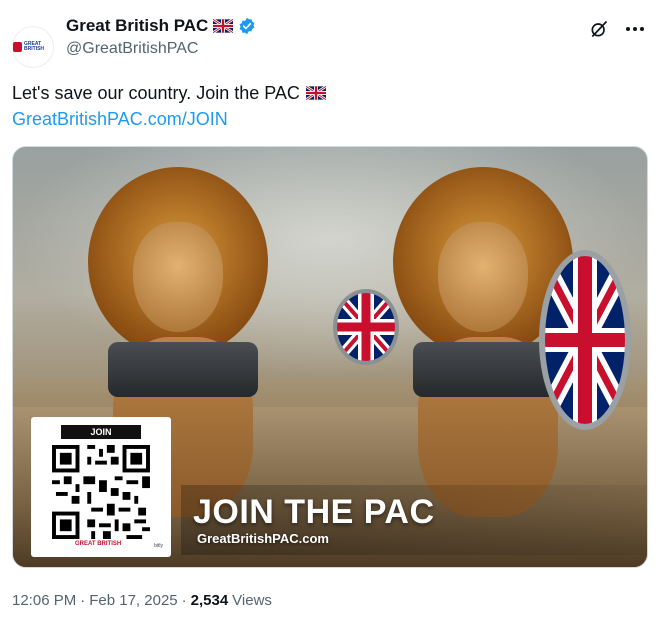 The height and width of the screenshot is (621, 666). What do you see at coordinates (133, 600) in the screenshot?
I see `tweet-date: Feb 17, 2025` at bounding box center [133, 600].